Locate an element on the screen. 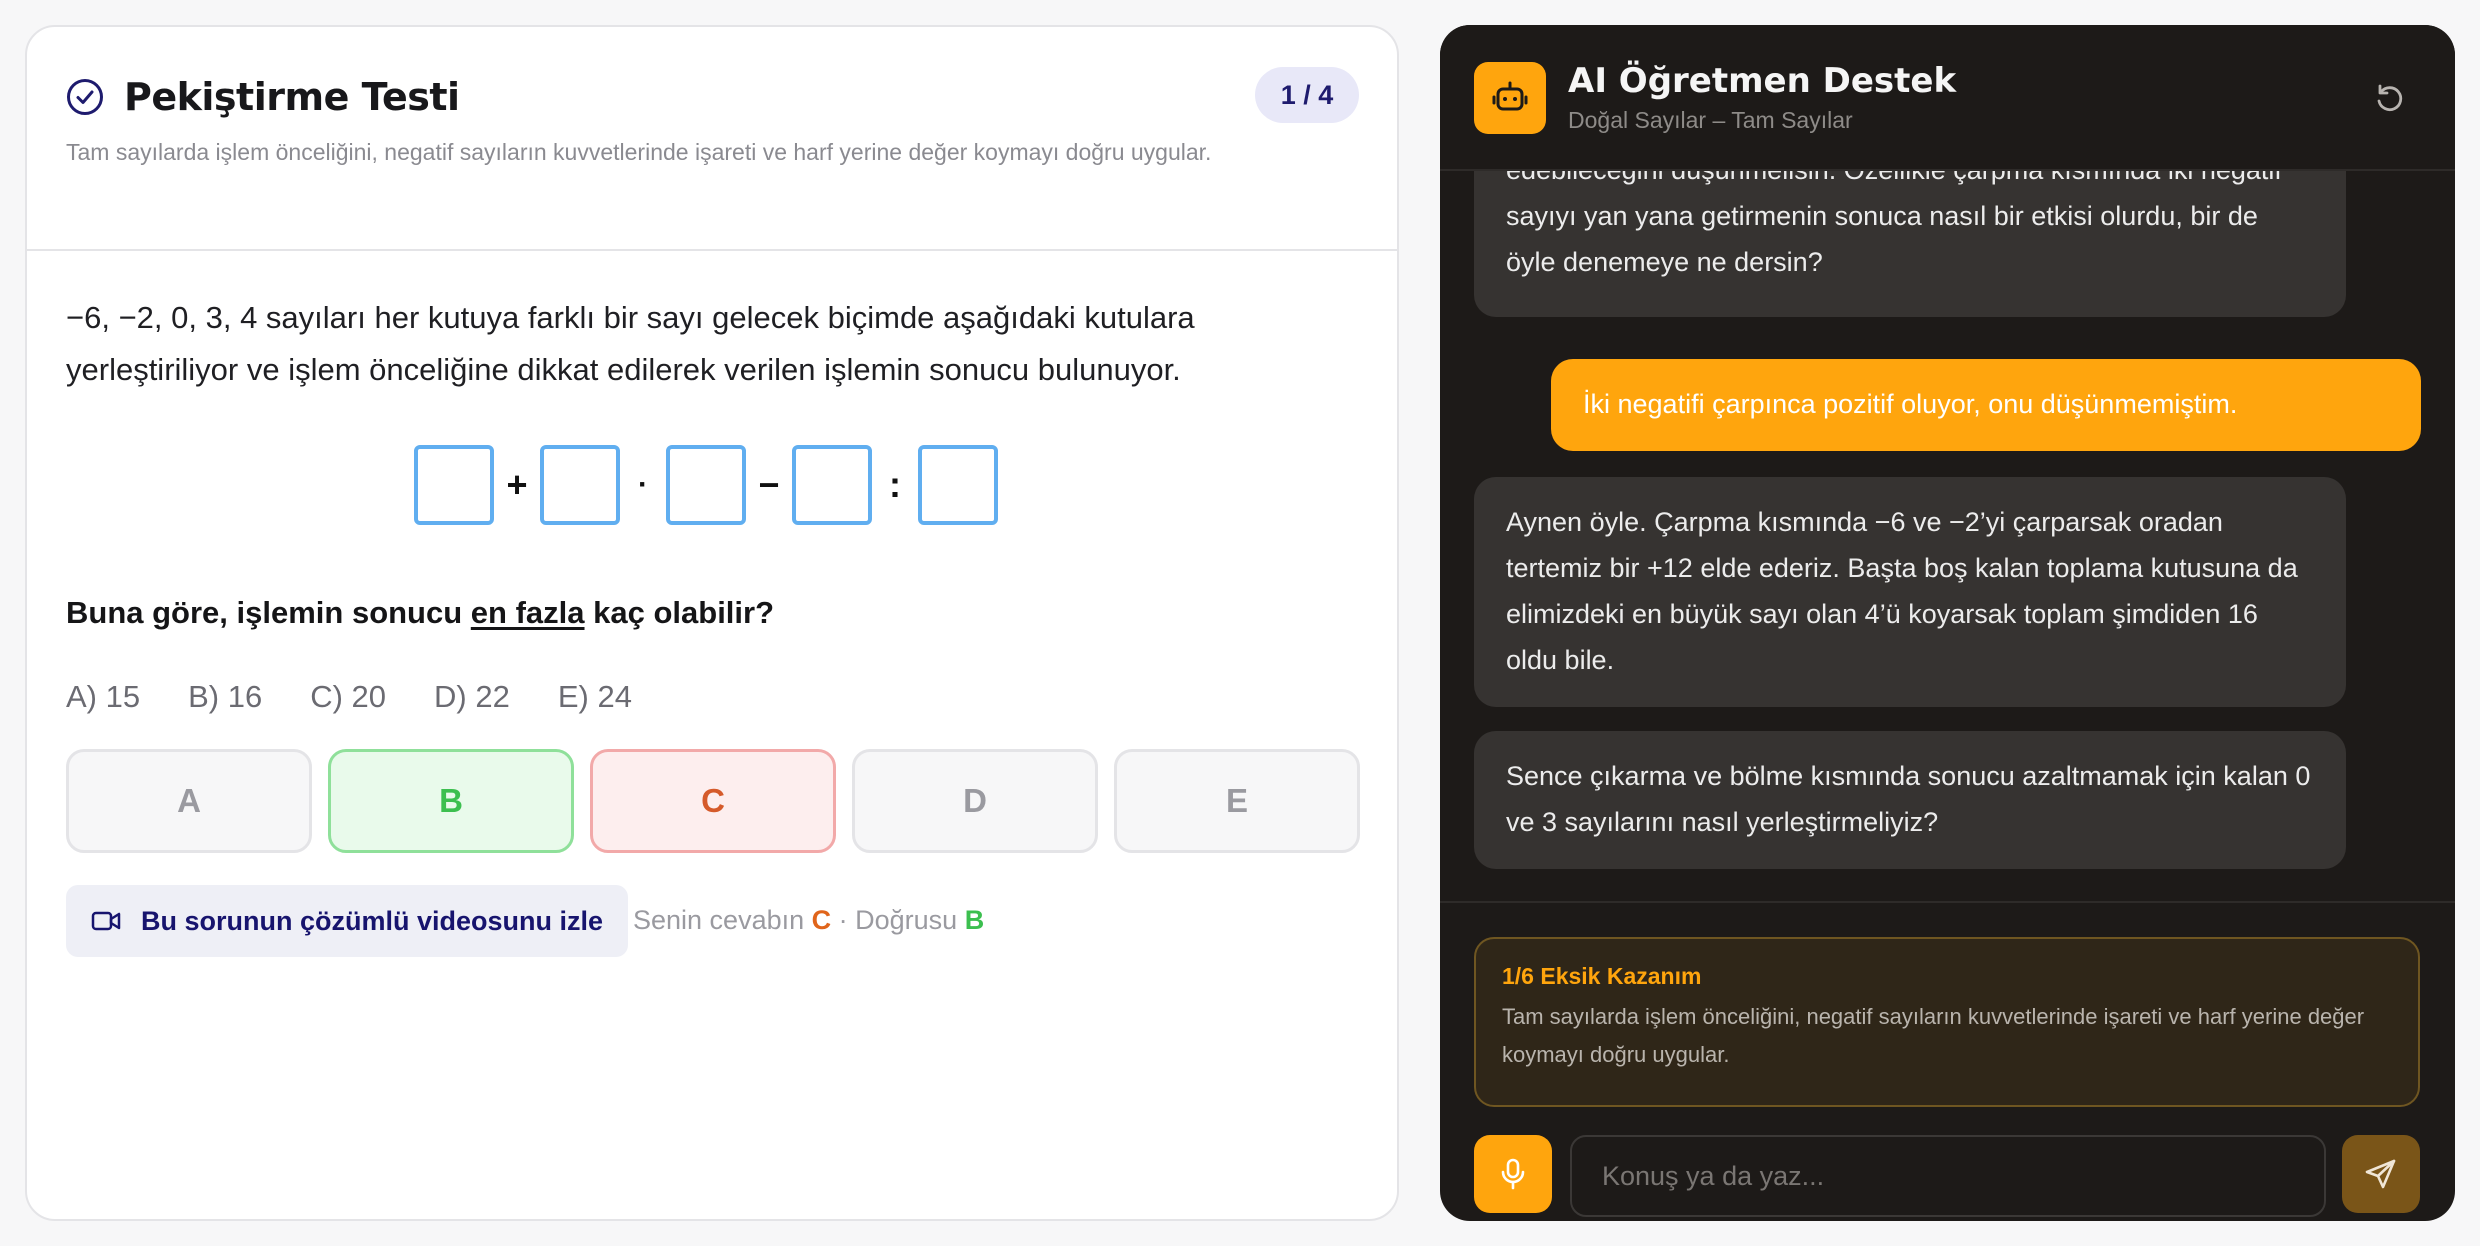 The height and width of the screenshot is (1246, 2480). watch-solution-video-button: Bu sorunun çözümlü videosunu izle is located at coordinates (347, 921).